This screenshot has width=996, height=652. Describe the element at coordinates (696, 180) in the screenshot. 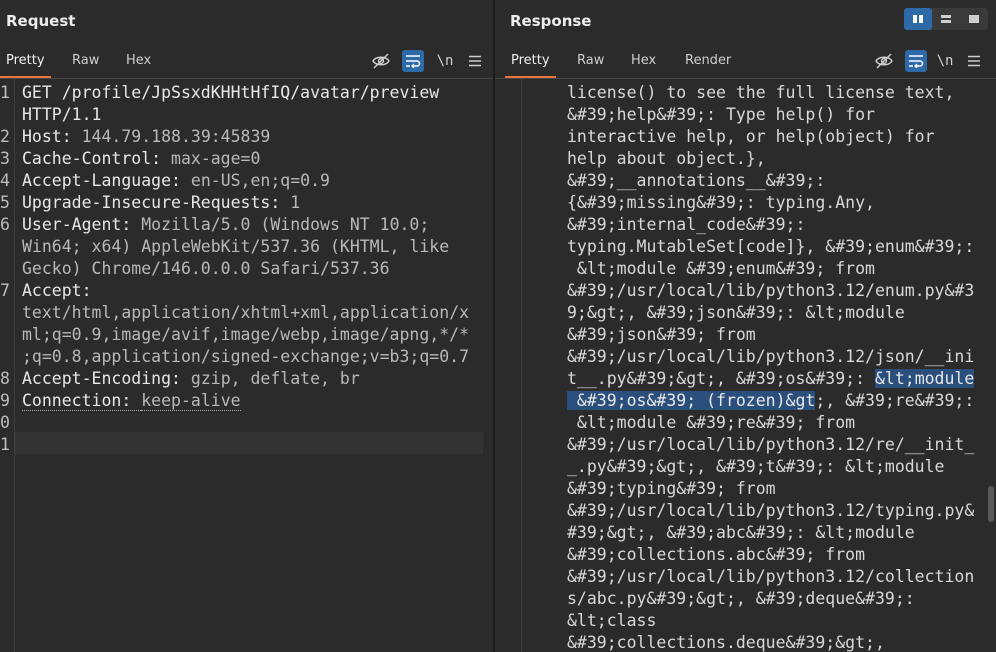

I see `response-code-line: &#39;__annotations__&#39;:` at that location.